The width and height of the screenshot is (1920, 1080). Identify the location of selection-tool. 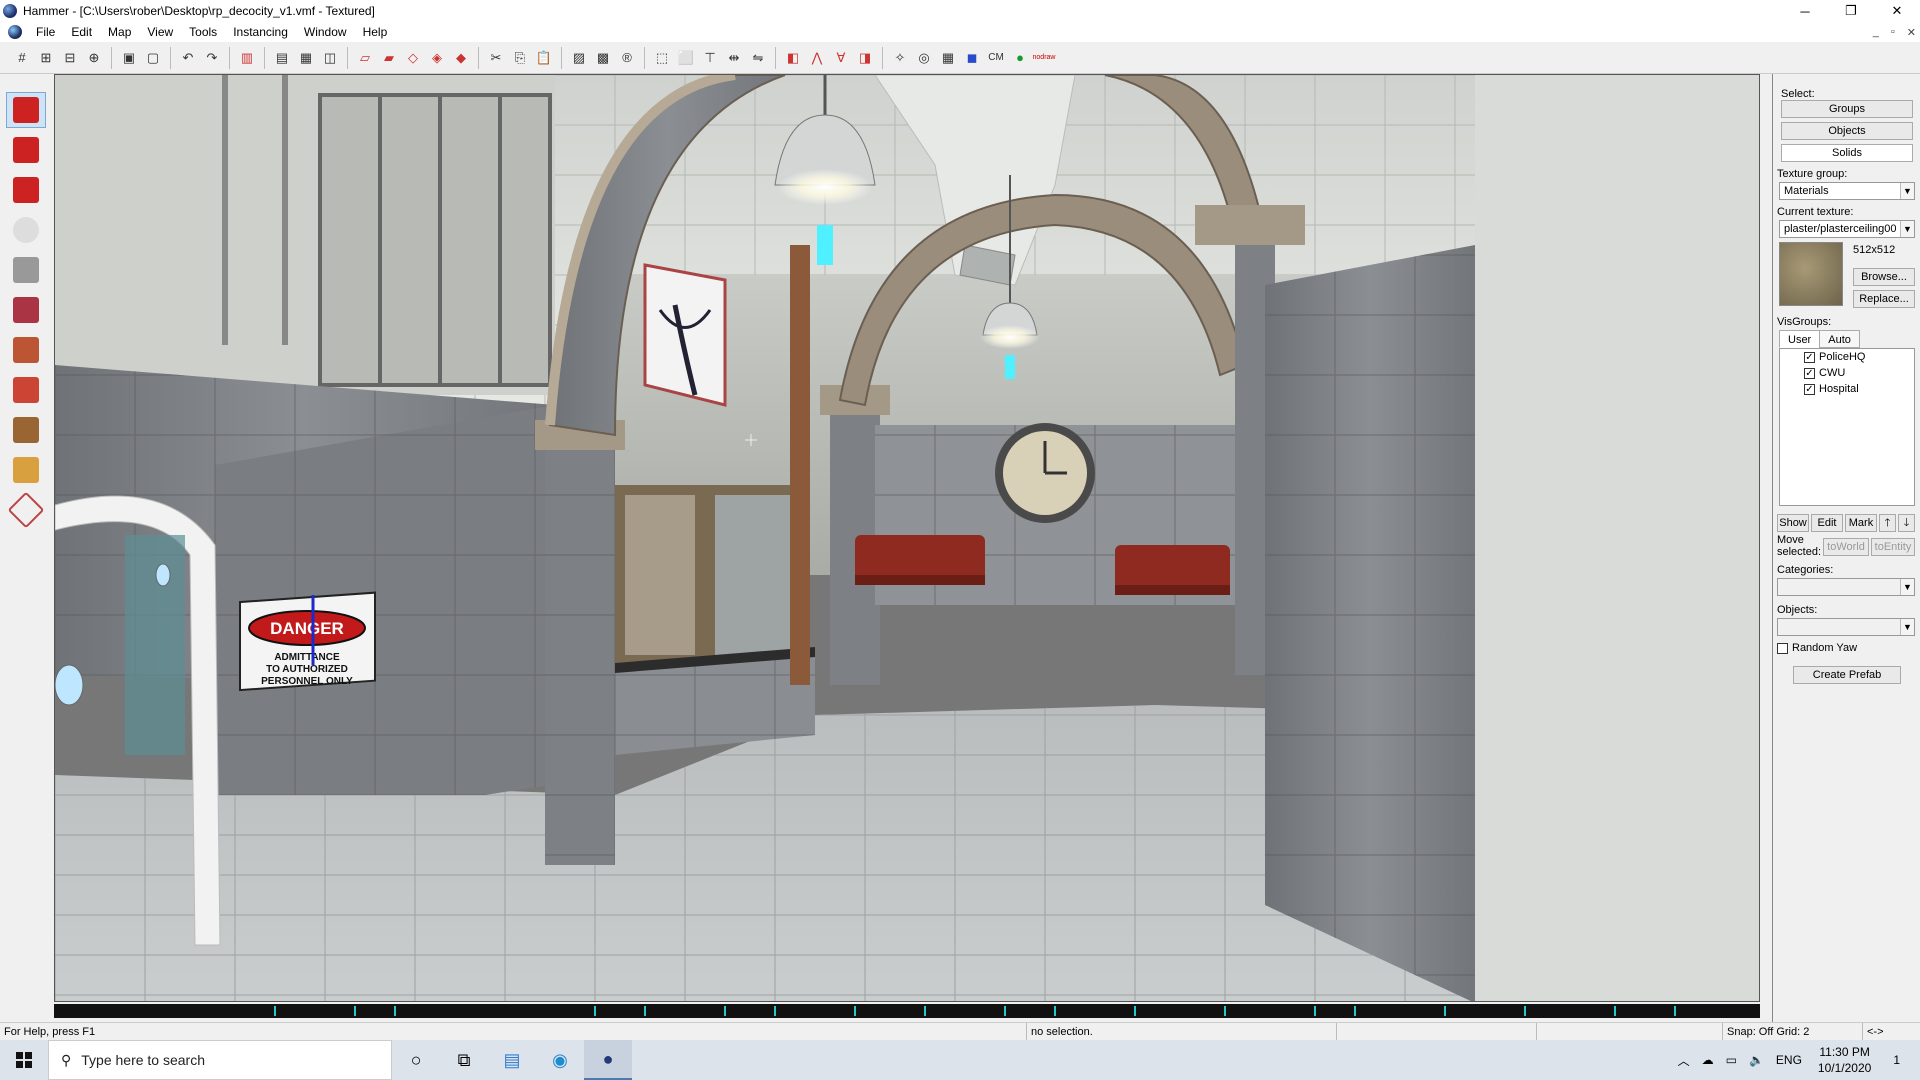
(26, 110).